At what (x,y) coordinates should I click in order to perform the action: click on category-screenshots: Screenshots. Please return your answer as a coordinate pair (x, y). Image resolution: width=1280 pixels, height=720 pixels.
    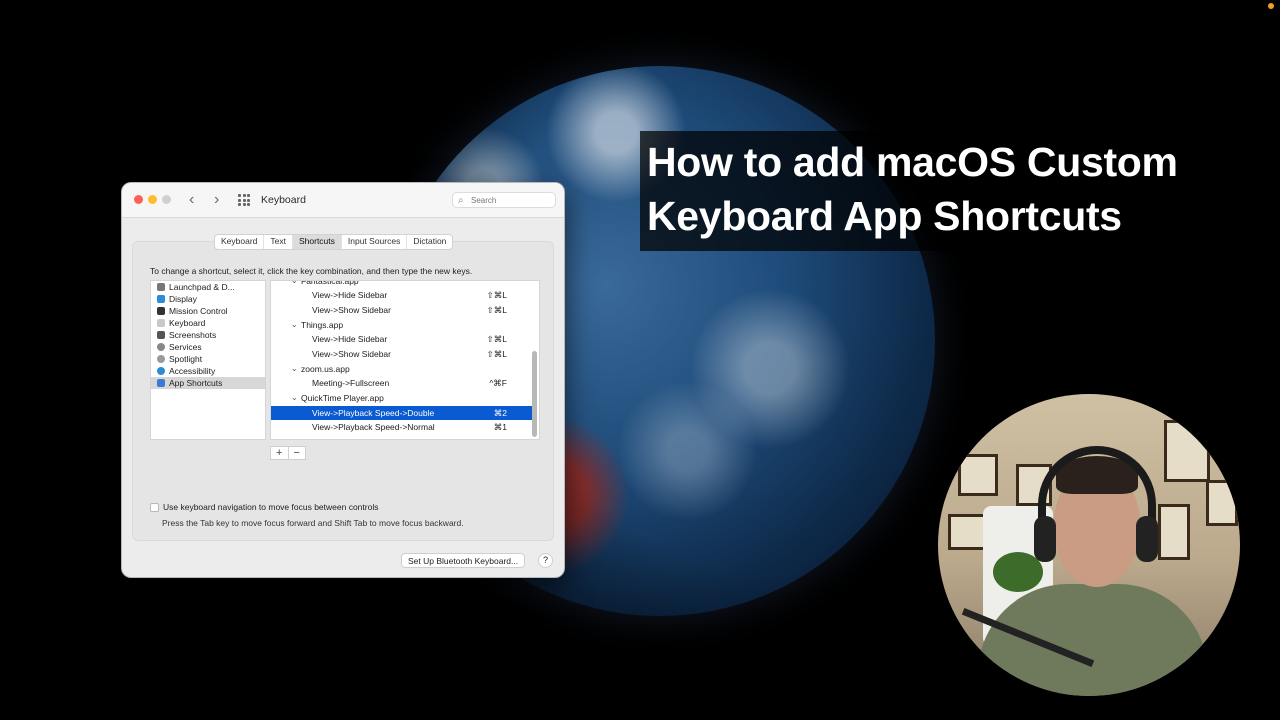
    Looking at the image, I should click on (208, 335).